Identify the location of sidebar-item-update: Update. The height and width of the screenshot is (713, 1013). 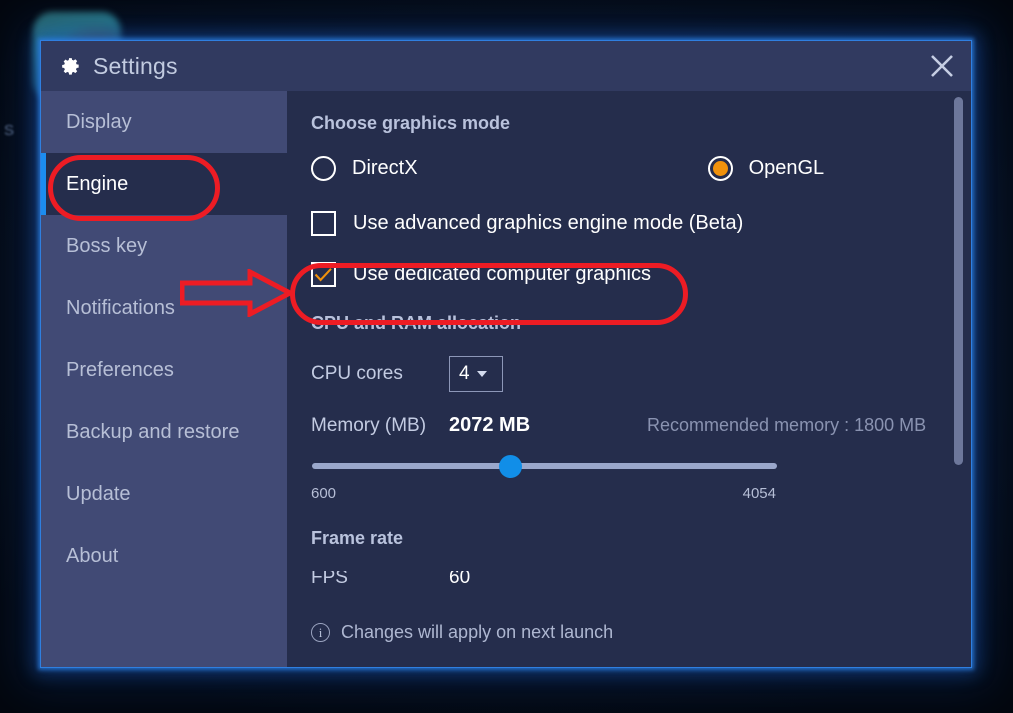
(164, 494).